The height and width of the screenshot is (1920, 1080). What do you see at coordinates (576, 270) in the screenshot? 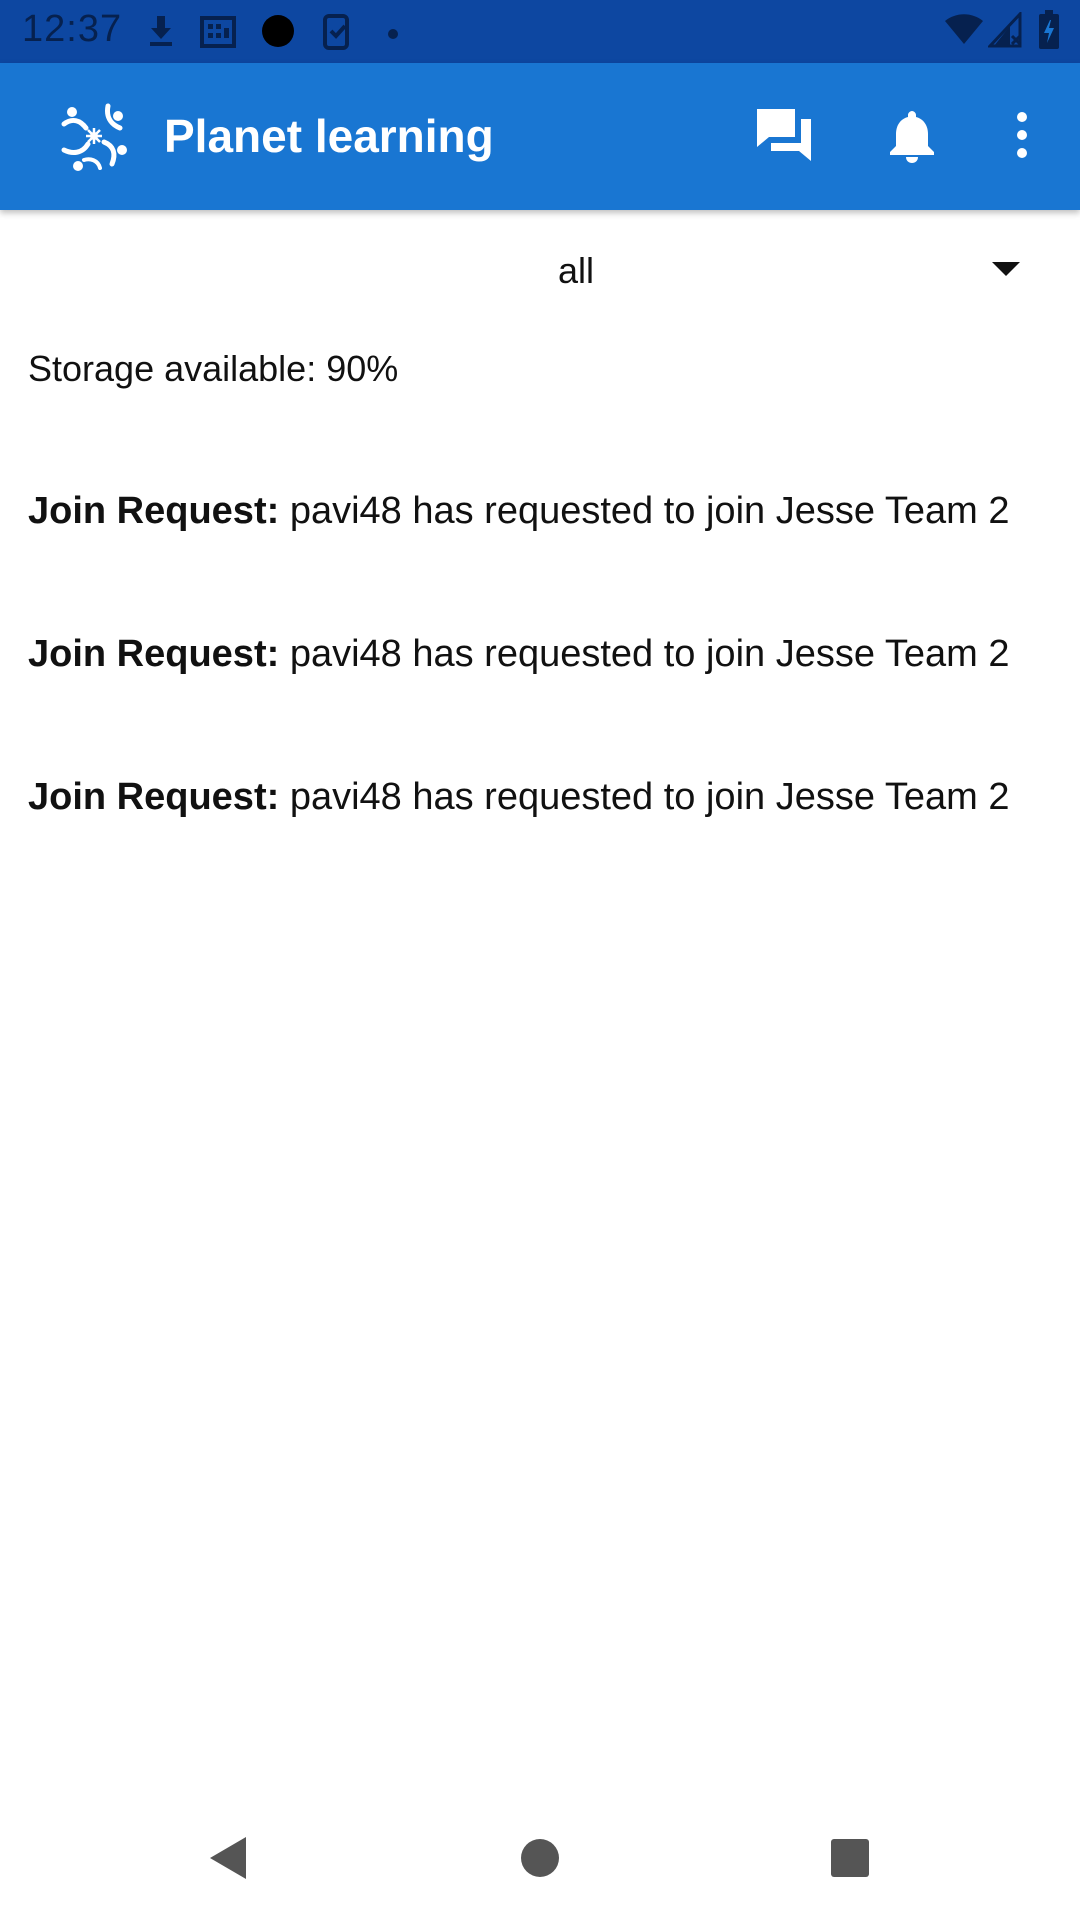
I see `filter-selected-value: all` at bounding box center [576, 270].